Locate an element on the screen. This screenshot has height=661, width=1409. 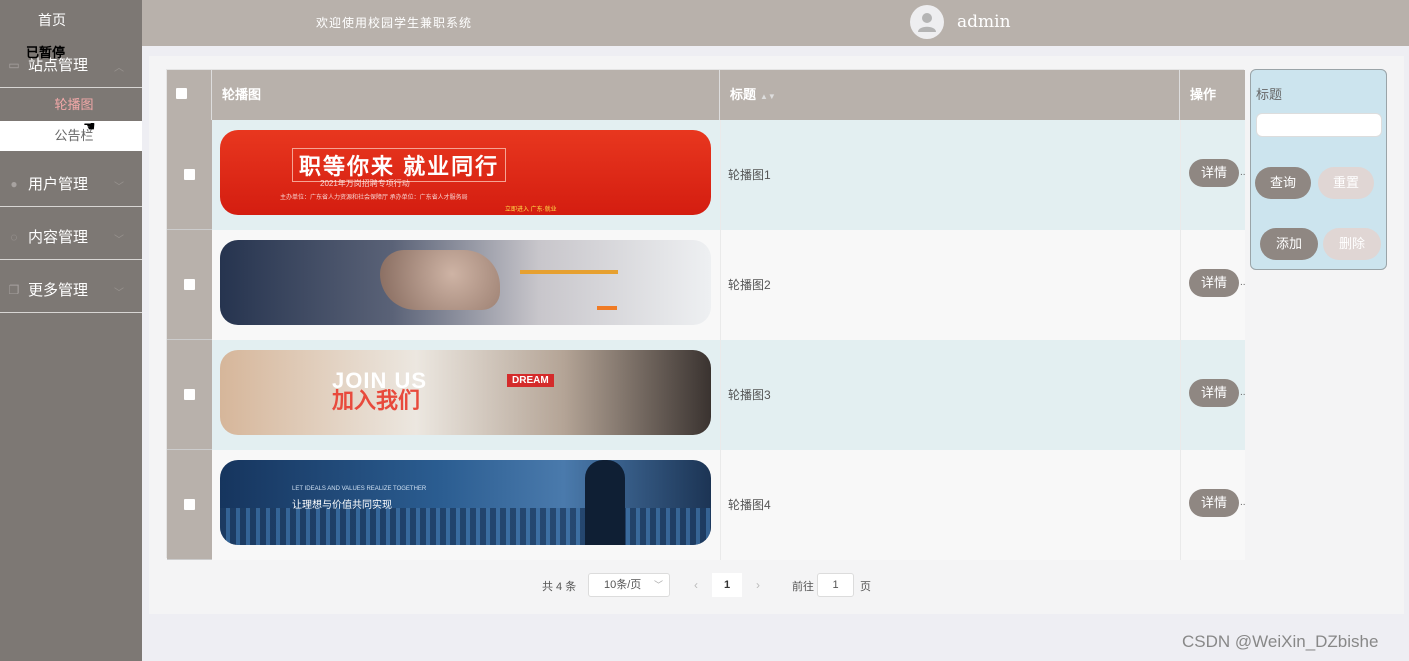
sidebar-menu-content: ◌ 内容管理 ﹀ is located at coordinates (71, 237).